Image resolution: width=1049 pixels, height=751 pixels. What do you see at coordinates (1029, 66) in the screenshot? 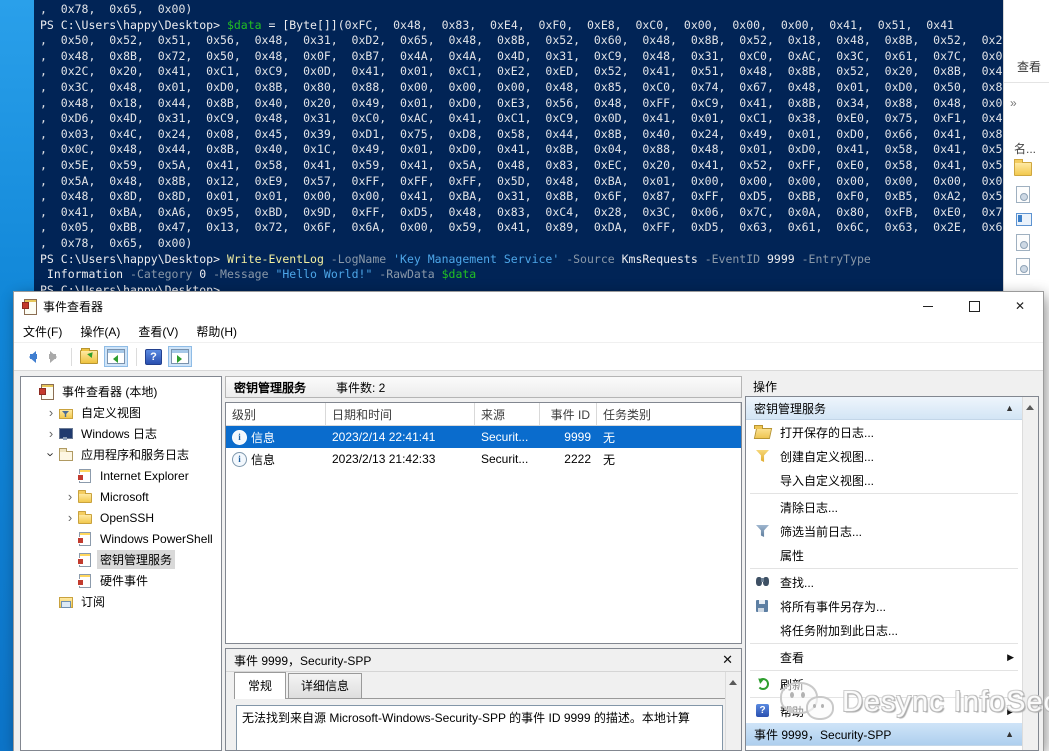
I see `explorer-view-tab: 查看` at bounding box center [1029, 66].